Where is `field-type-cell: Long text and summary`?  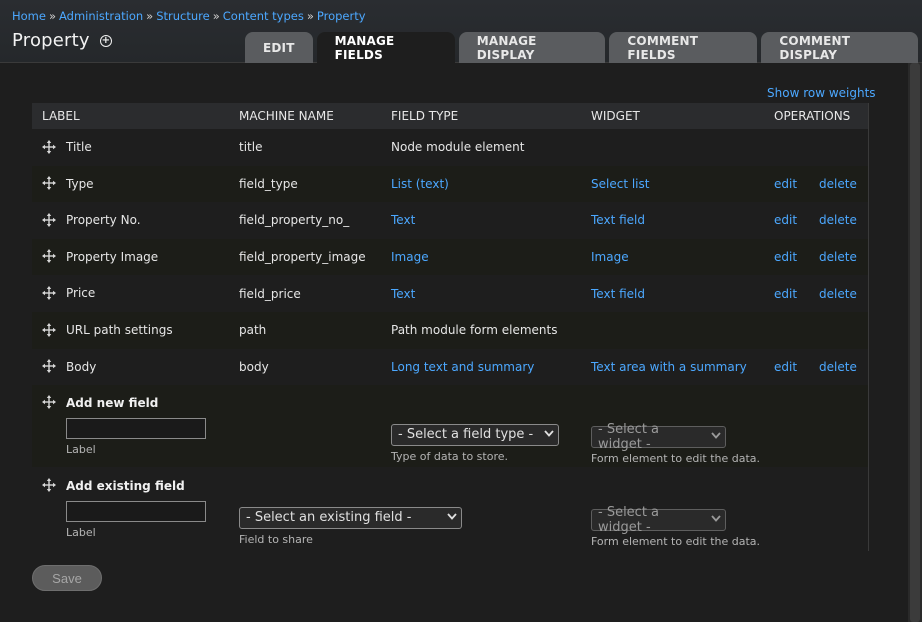 field-type-cell: Long text and summary is located at coordinates (481, 367).